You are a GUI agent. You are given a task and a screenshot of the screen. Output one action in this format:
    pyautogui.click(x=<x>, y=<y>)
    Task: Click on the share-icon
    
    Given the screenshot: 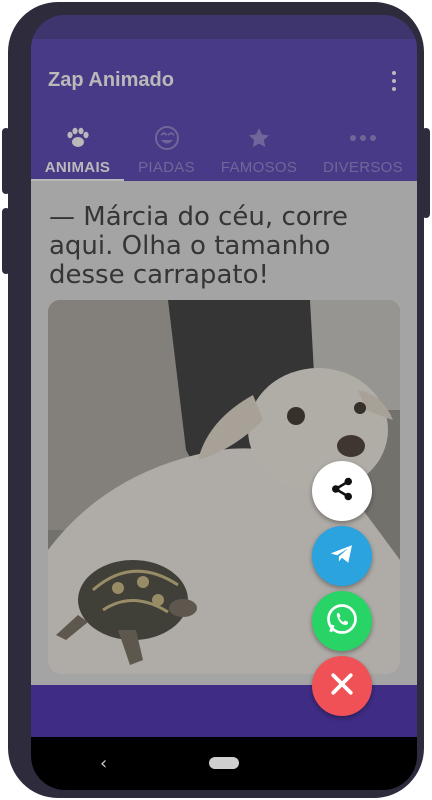 What is the action you would take?
    pyautogui.click(x=342, y=491)
    